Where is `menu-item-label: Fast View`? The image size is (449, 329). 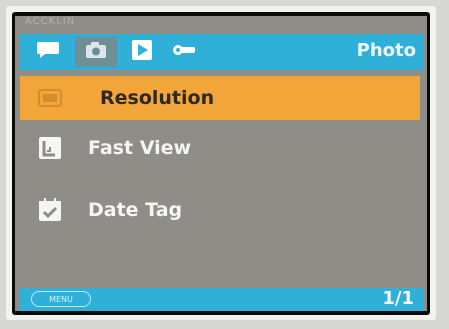 menu-item-label: Fast View is located at coordinates (140, 148).